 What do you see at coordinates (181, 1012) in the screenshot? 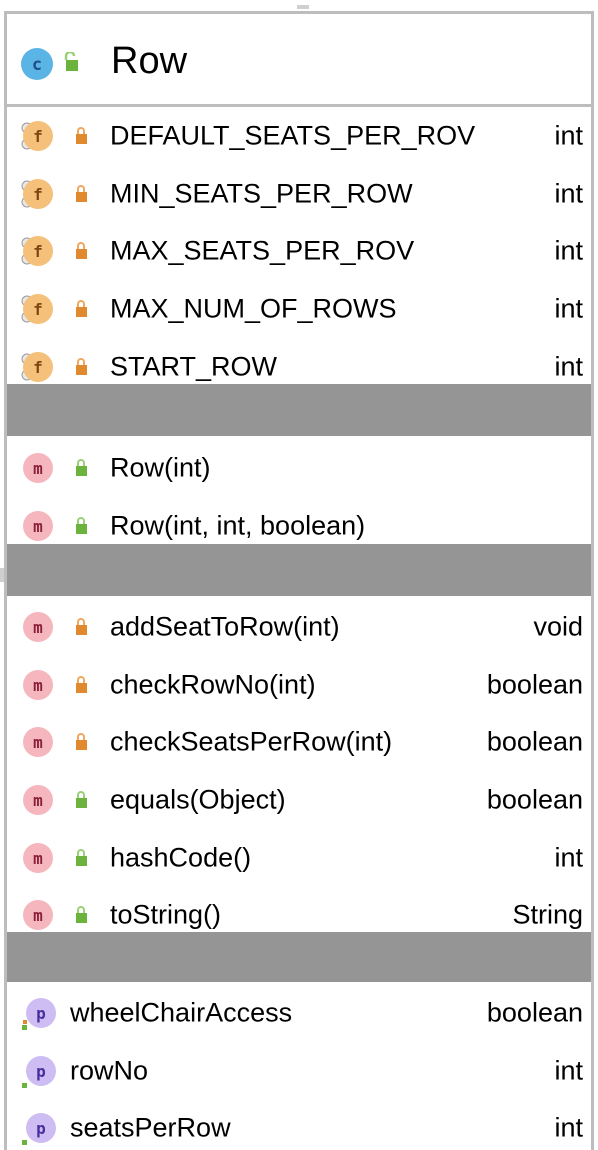
I see `member-name: wheelChairAccess` at bounding box center [181, 1012].